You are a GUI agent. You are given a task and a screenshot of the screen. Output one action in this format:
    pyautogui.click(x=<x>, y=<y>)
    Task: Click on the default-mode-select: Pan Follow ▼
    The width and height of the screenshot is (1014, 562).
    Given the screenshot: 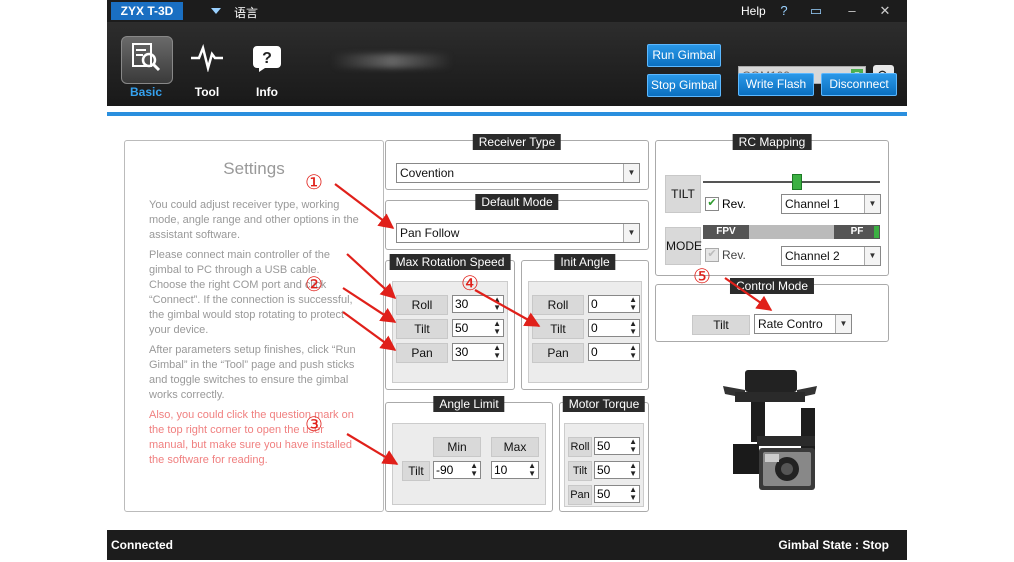 What is the action you would take?
    pyautogui.click(x=518, y=233)
    